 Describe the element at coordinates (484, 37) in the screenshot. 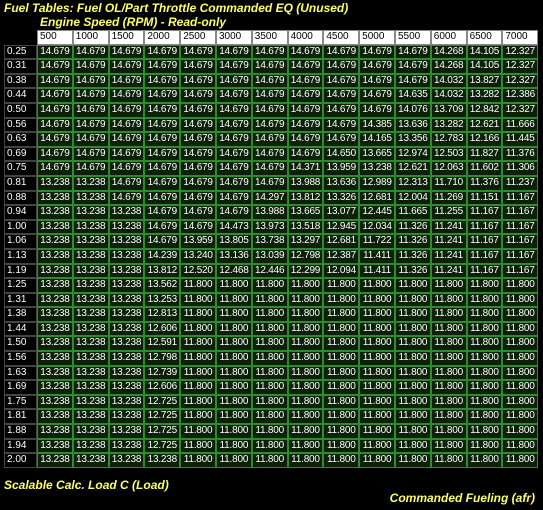

I see `column-header: 6500` at that location.